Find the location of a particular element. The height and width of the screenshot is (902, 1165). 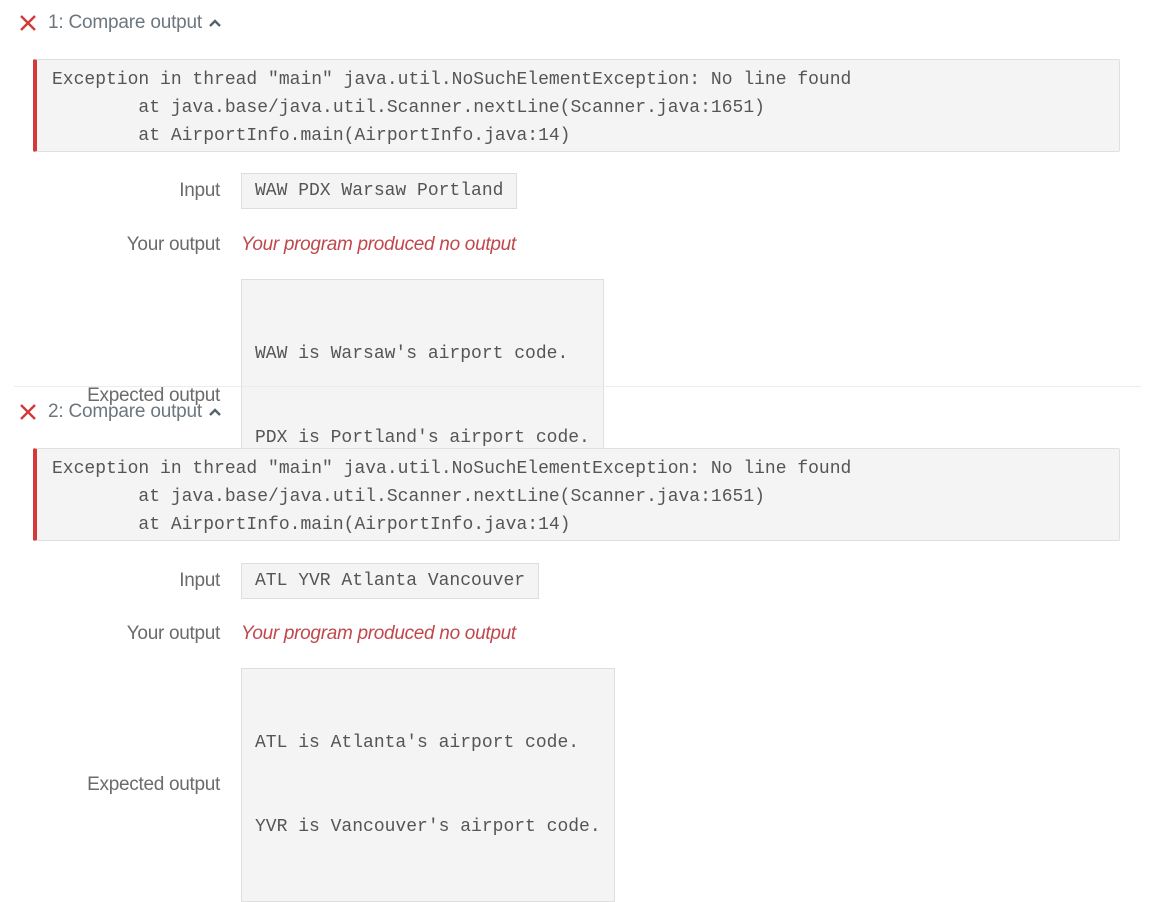

test-header: 1: Compare output is located at coordinates (111, 23).